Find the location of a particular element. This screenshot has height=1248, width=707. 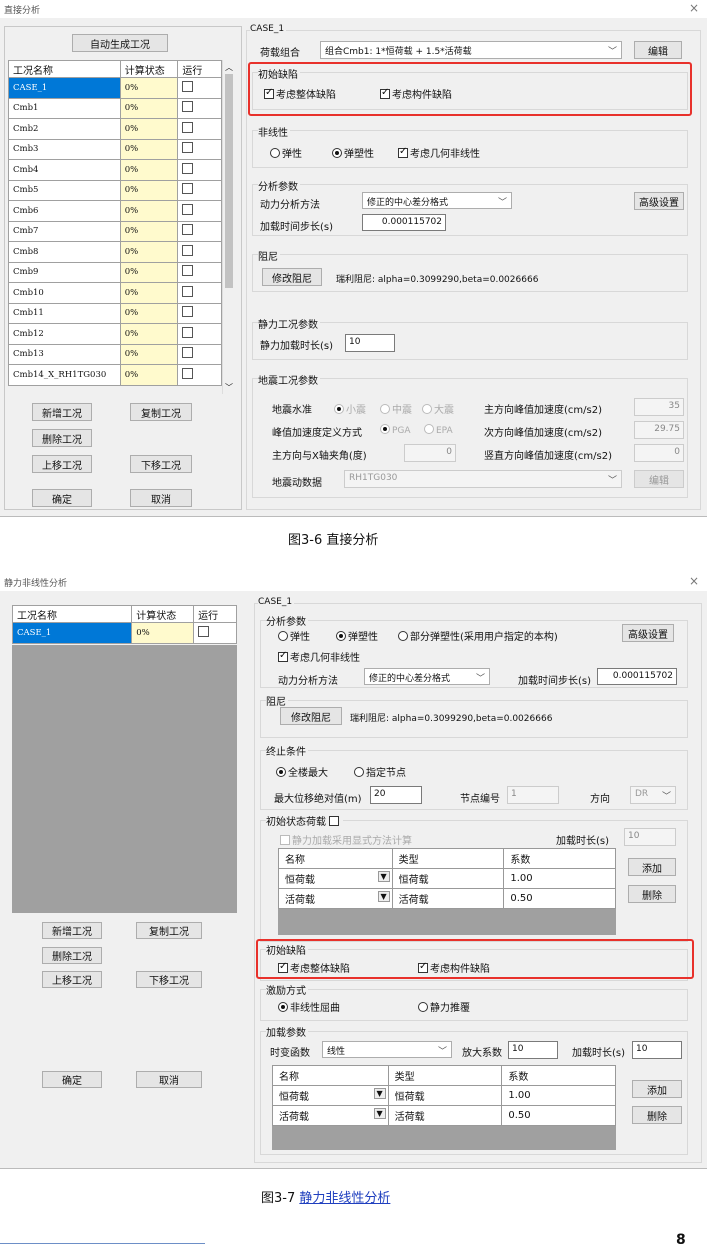

col-status: 计算状态 is located at coordinates (149, 69).